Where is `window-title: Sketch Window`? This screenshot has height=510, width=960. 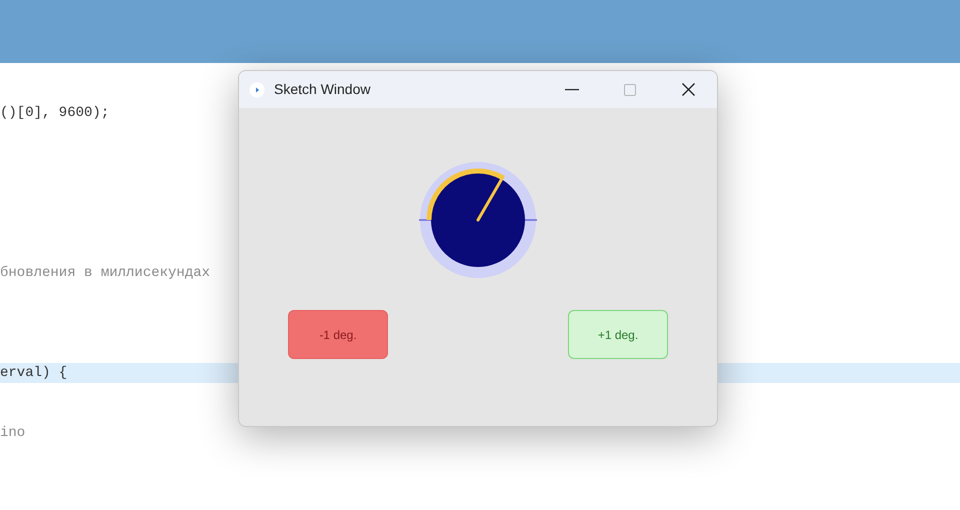 window-title: Sketch Window is located at coordinates (322, 89).